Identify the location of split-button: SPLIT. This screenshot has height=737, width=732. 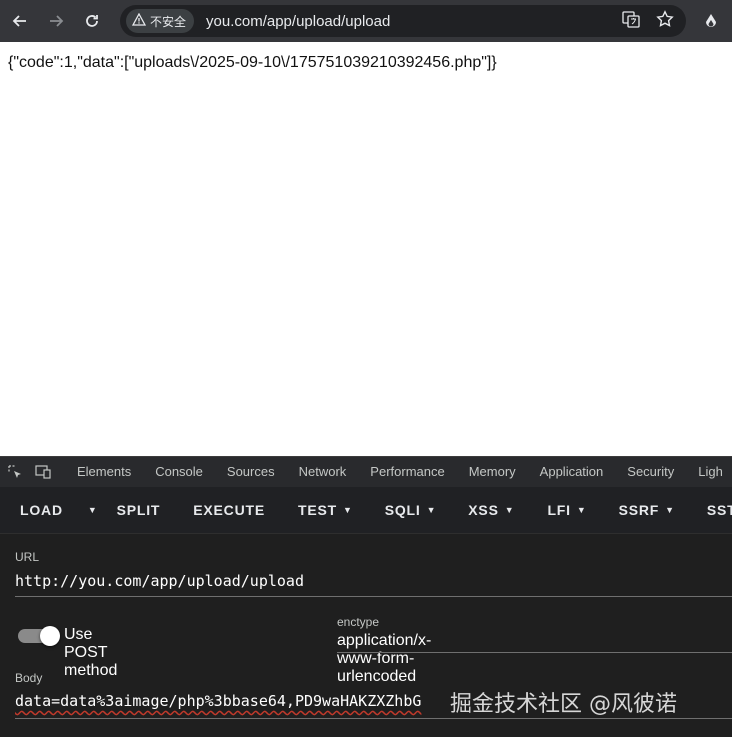
(129, 510).